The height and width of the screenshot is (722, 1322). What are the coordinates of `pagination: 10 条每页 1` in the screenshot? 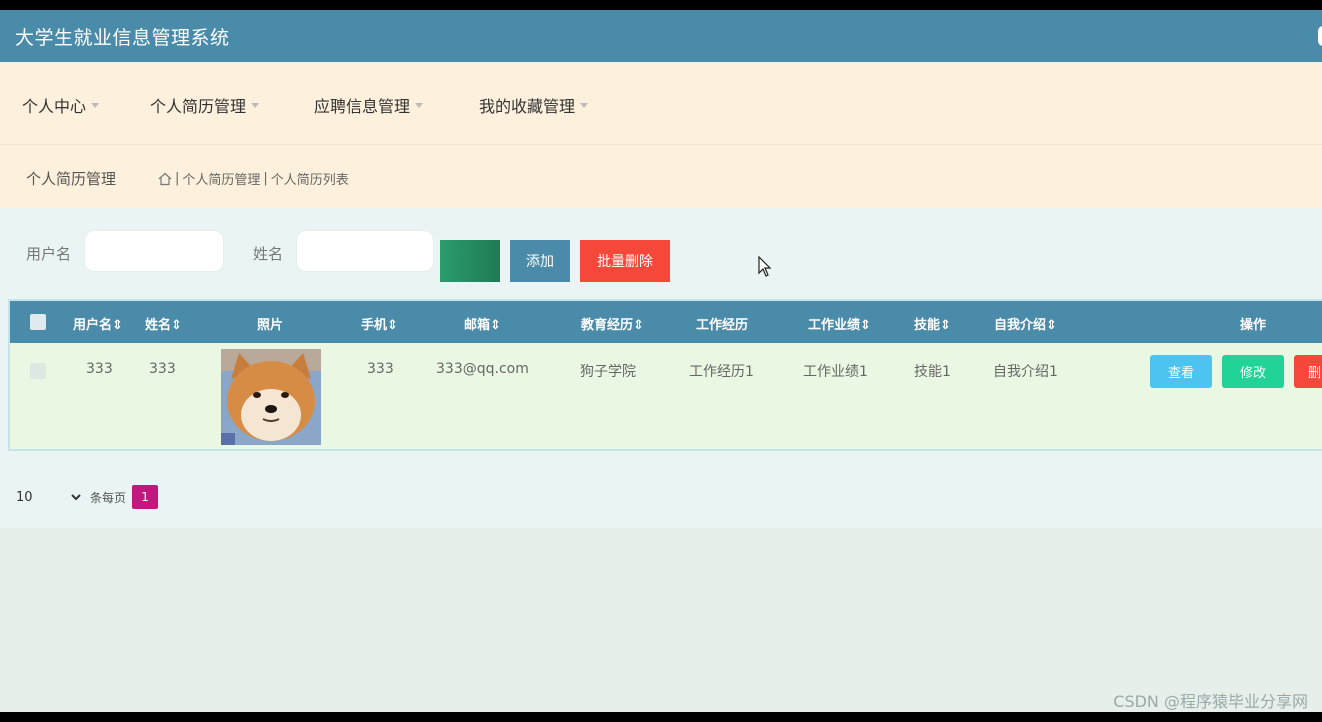 It's located at (85, 497).